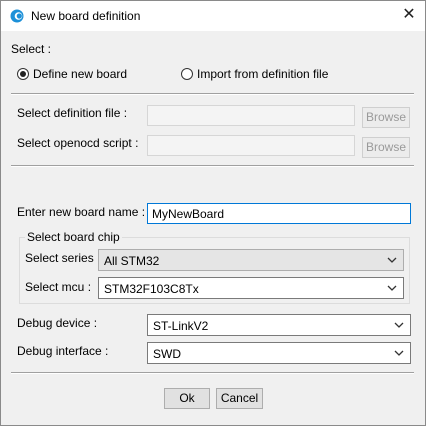 This screenshot has height=426, width=426. I want to click on definition-file-label: Select definition file :, so click(72, 113).